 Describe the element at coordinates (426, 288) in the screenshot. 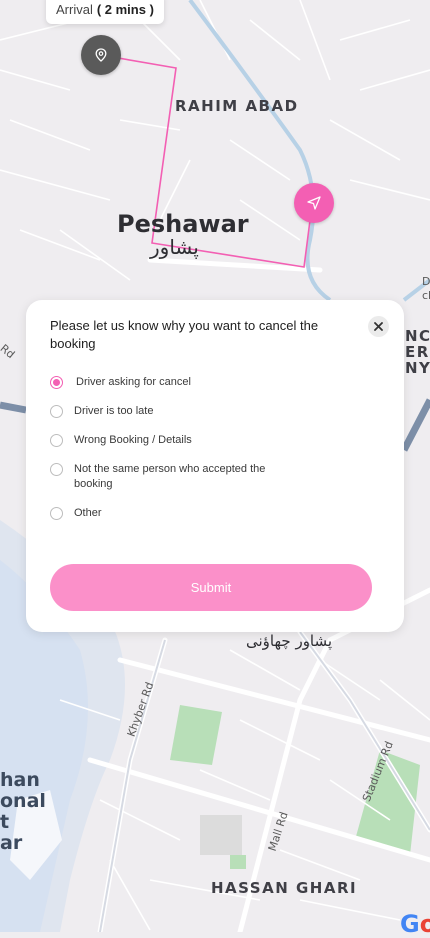

I see `map-label-d-partial: D cl` at that location.